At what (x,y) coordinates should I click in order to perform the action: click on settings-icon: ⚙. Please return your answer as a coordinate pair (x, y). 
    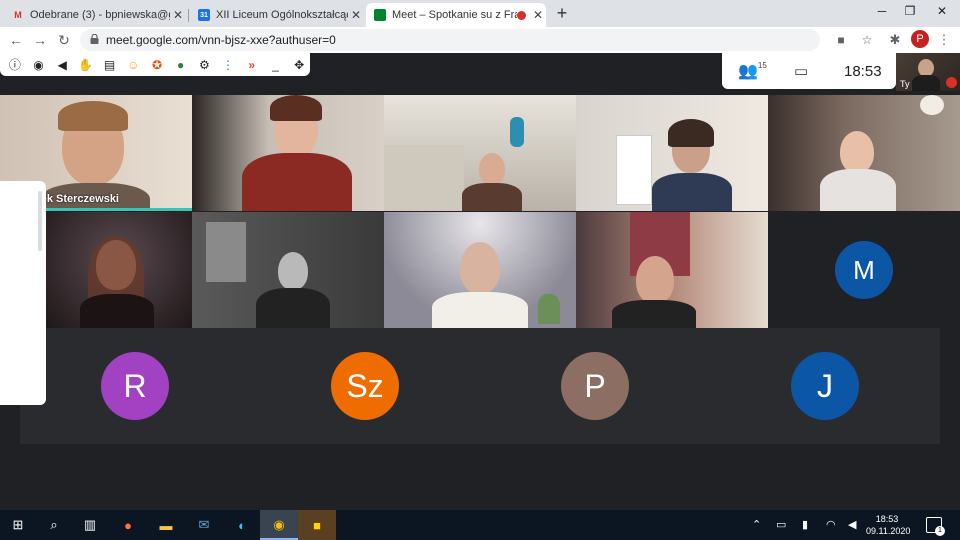
    Looking at the image, I should click on (205, 65).